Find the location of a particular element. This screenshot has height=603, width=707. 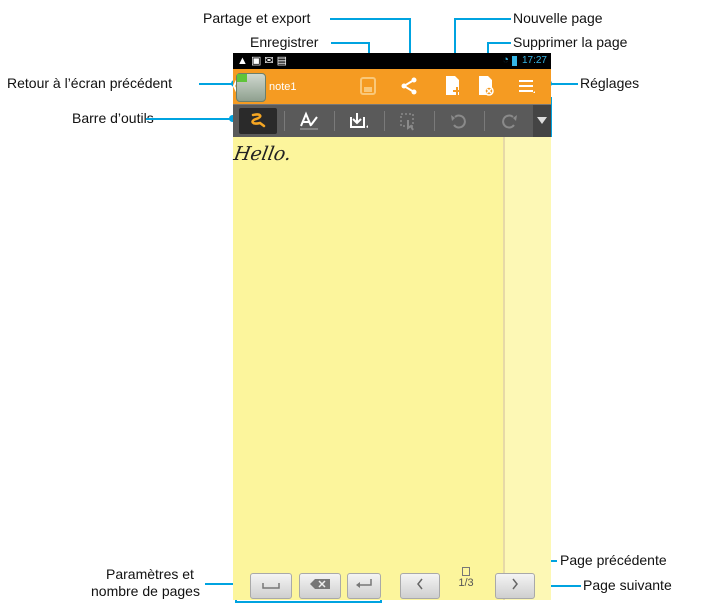

enter-key is located at coordinates (364, 586).